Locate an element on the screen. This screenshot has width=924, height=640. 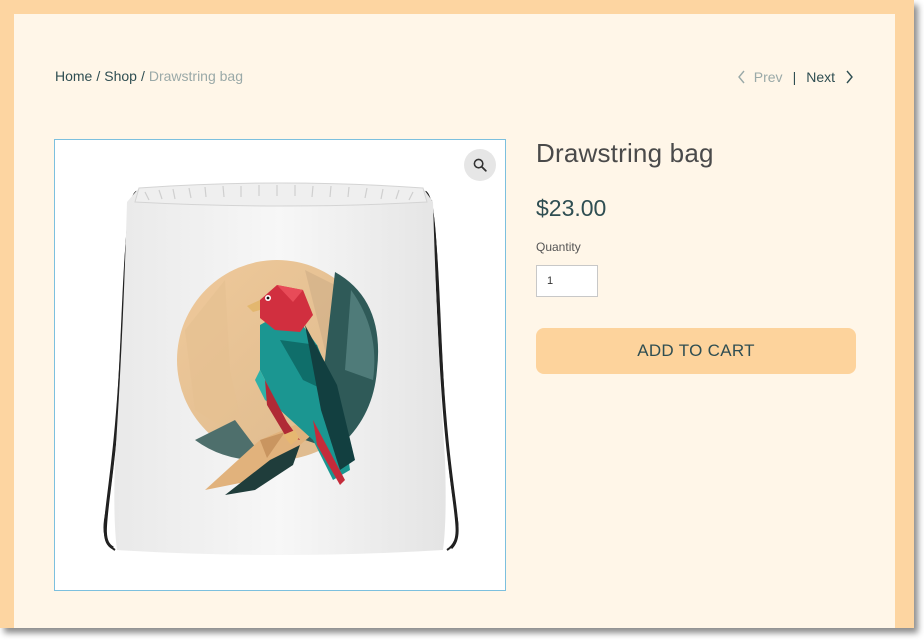
breadcrumb-home-link: Home is located at coordinates (73, 76).